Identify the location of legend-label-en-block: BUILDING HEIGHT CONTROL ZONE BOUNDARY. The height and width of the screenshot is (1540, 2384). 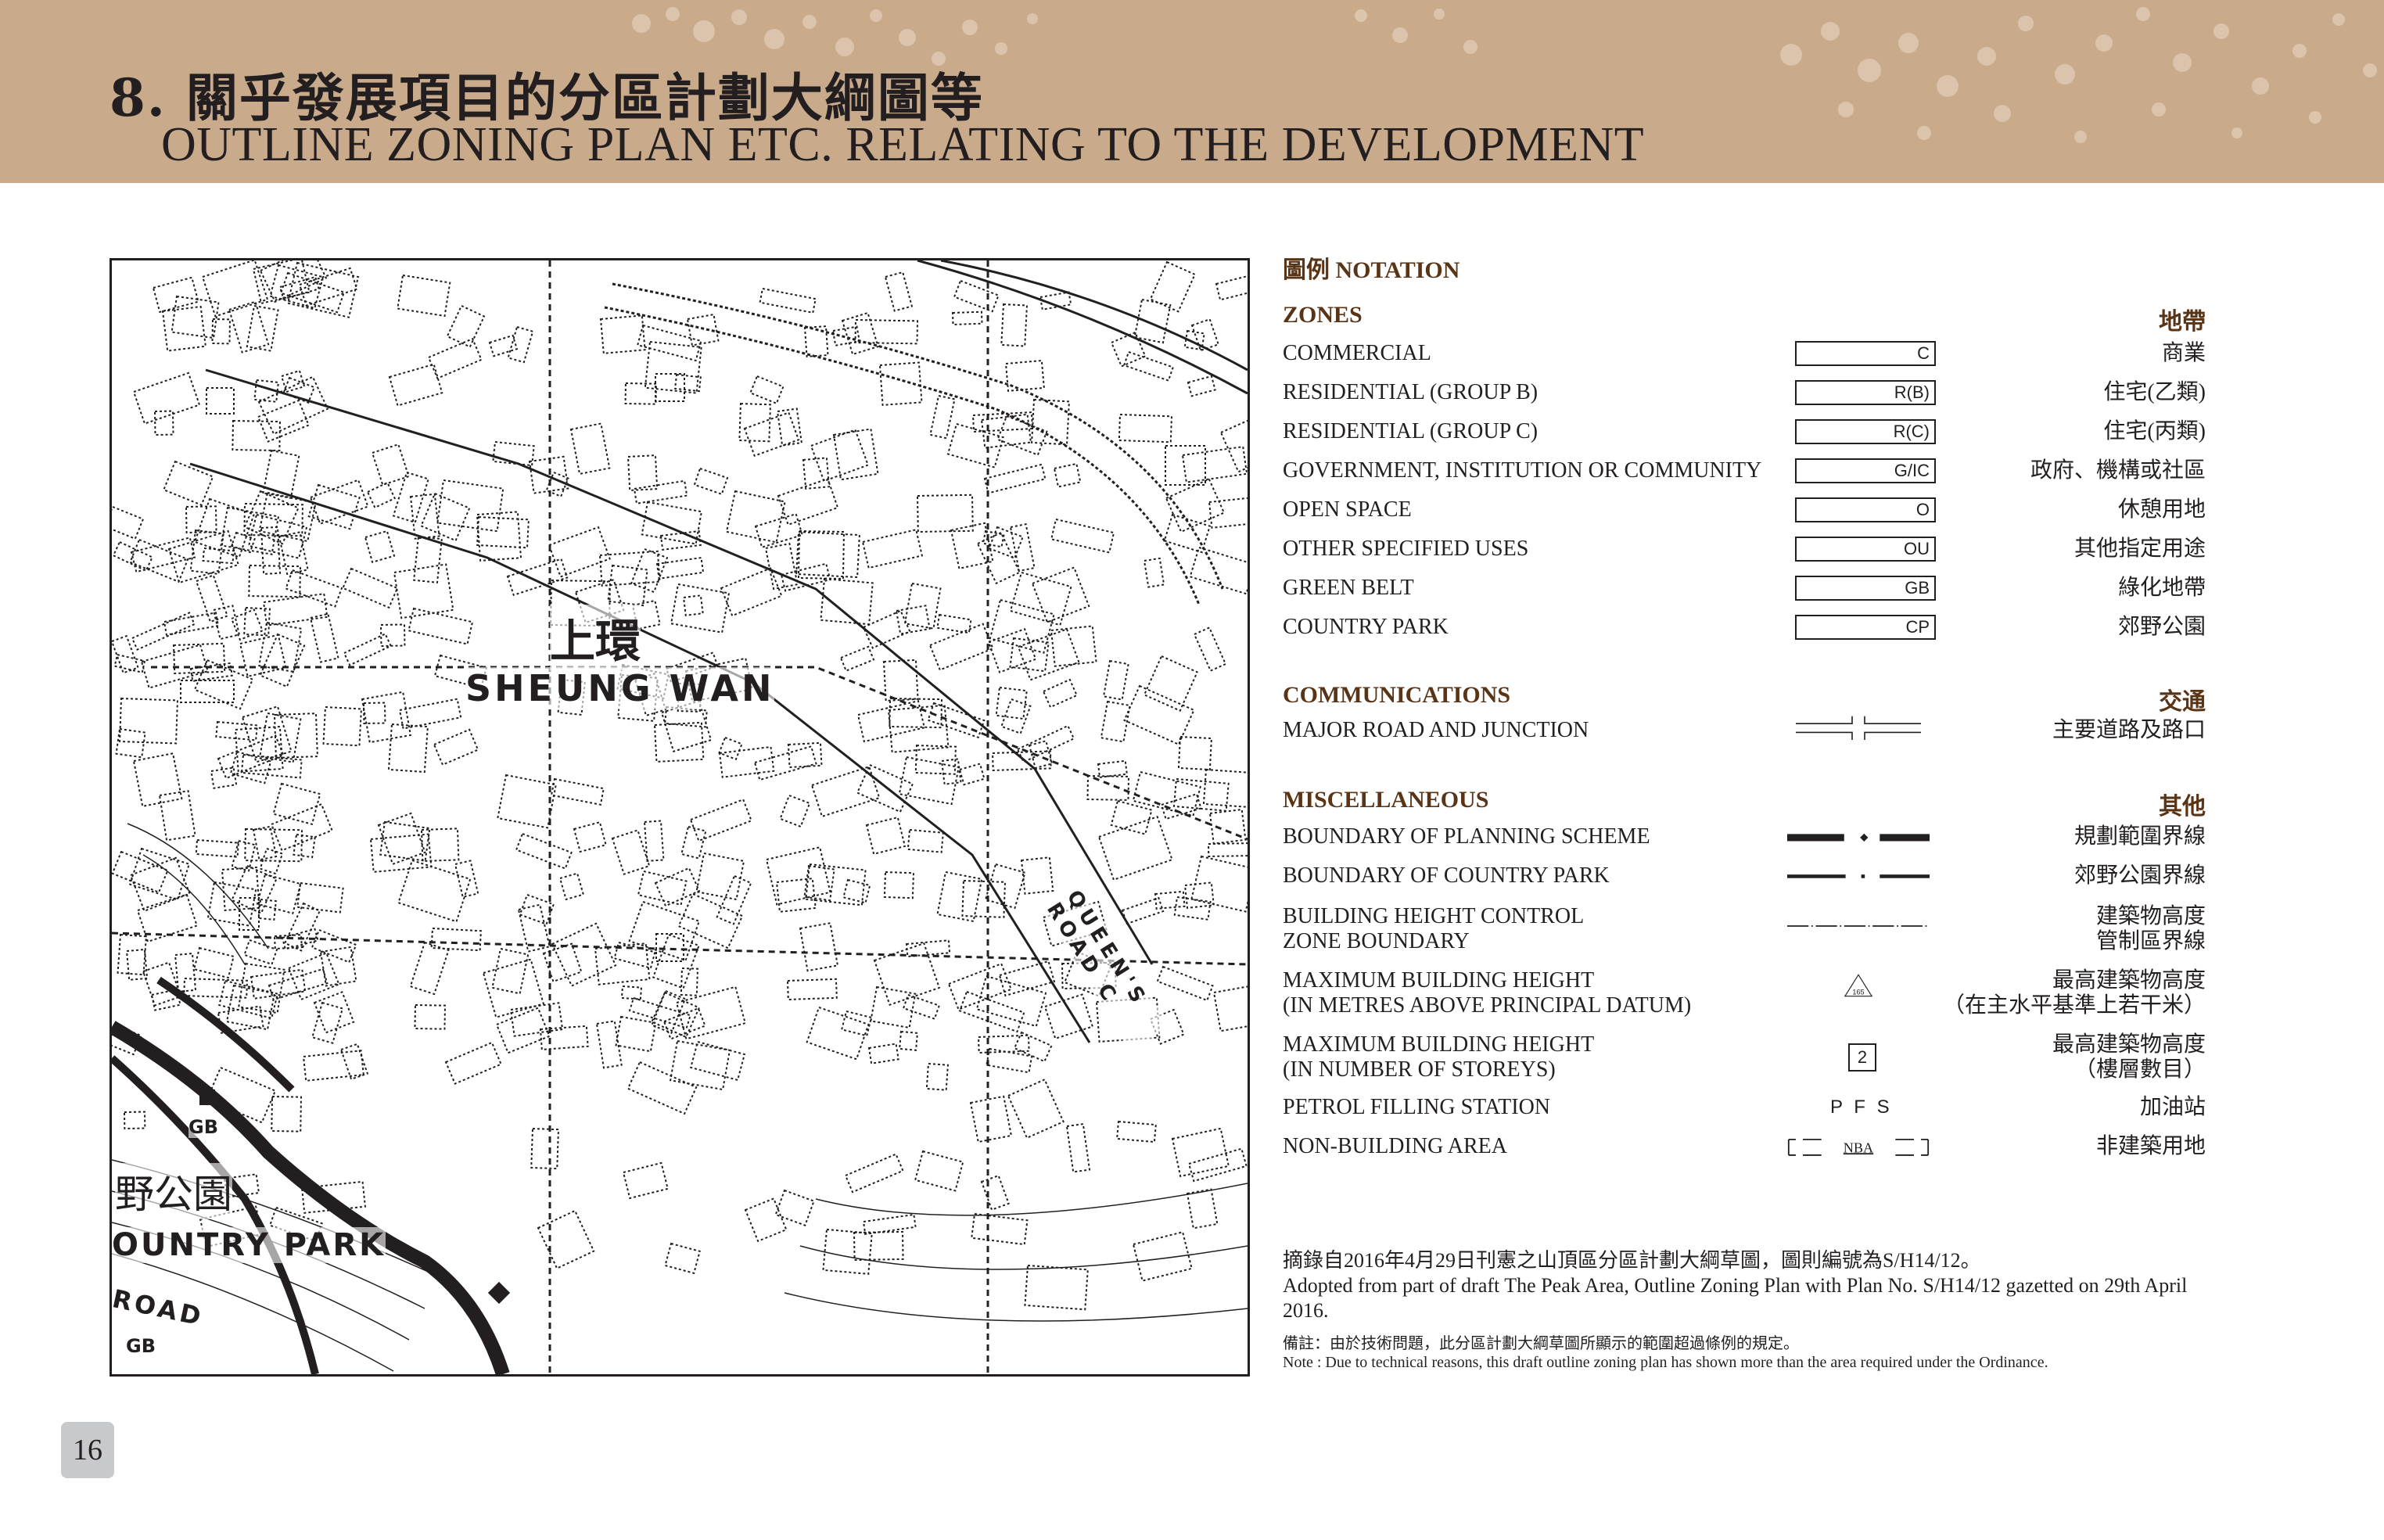
(1433, 929).